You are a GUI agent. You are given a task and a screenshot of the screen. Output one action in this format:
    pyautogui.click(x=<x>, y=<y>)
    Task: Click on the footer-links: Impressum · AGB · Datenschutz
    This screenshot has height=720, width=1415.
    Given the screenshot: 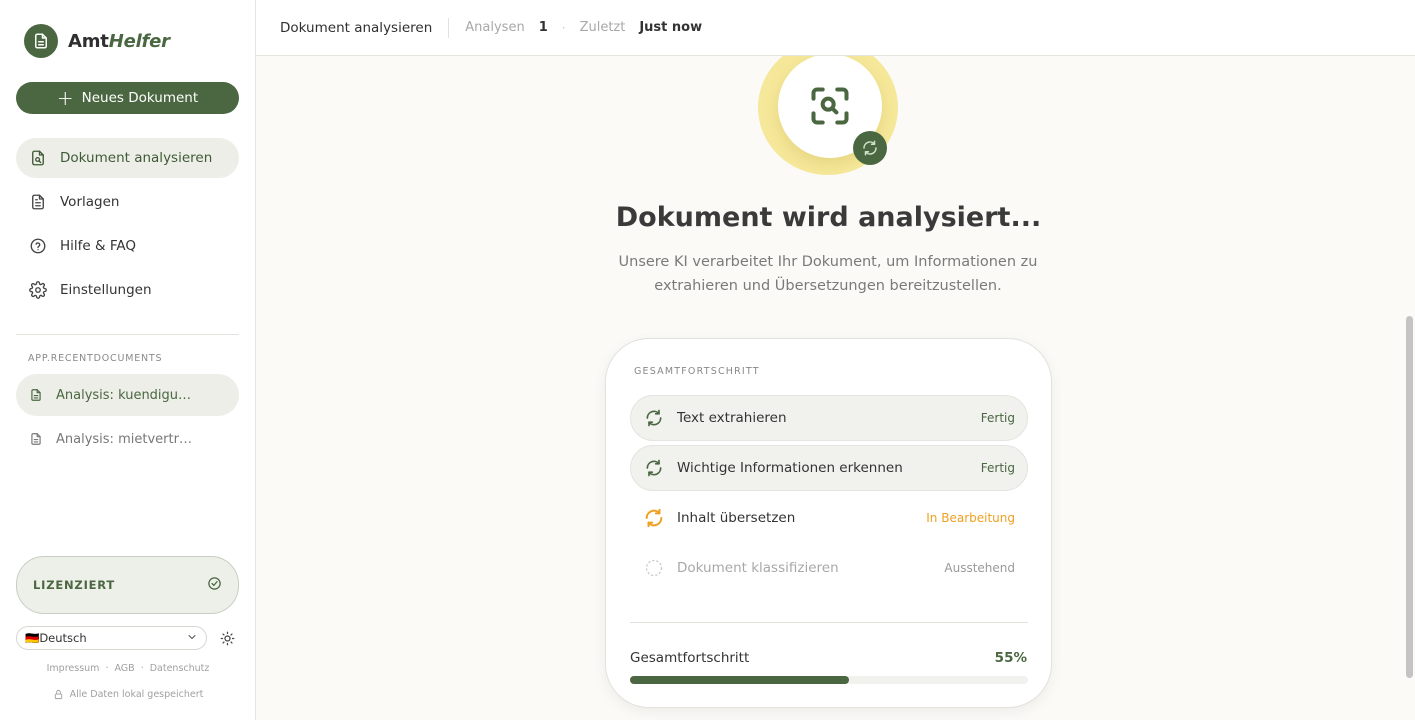 What is the action you would take?
    pyautogui.click(x=128, y=668)
    